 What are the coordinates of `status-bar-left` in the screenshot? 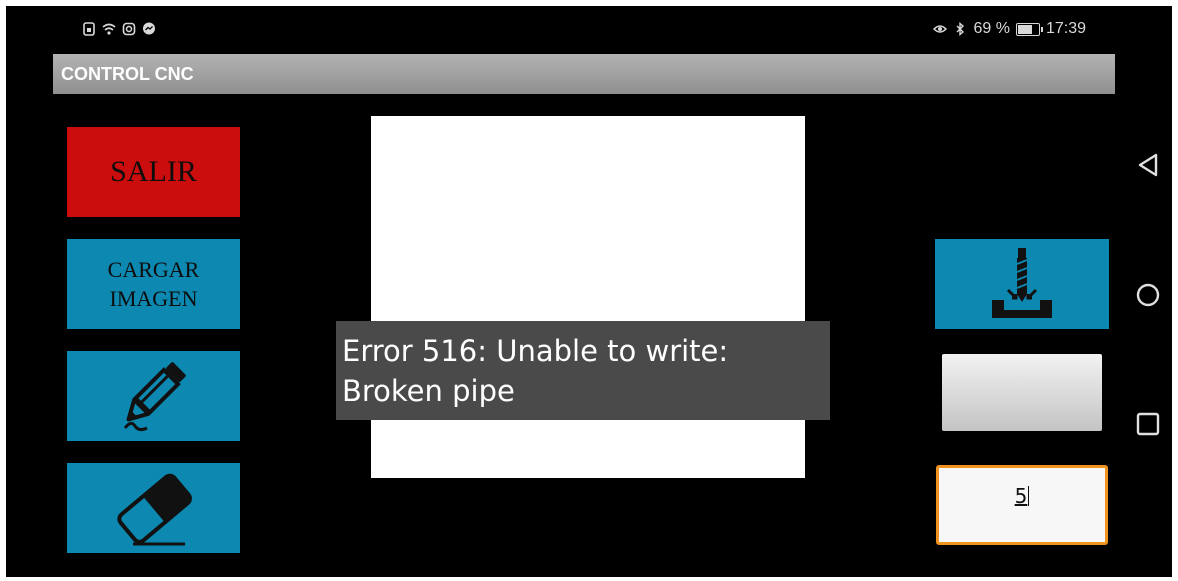 It's located at (119, 29).